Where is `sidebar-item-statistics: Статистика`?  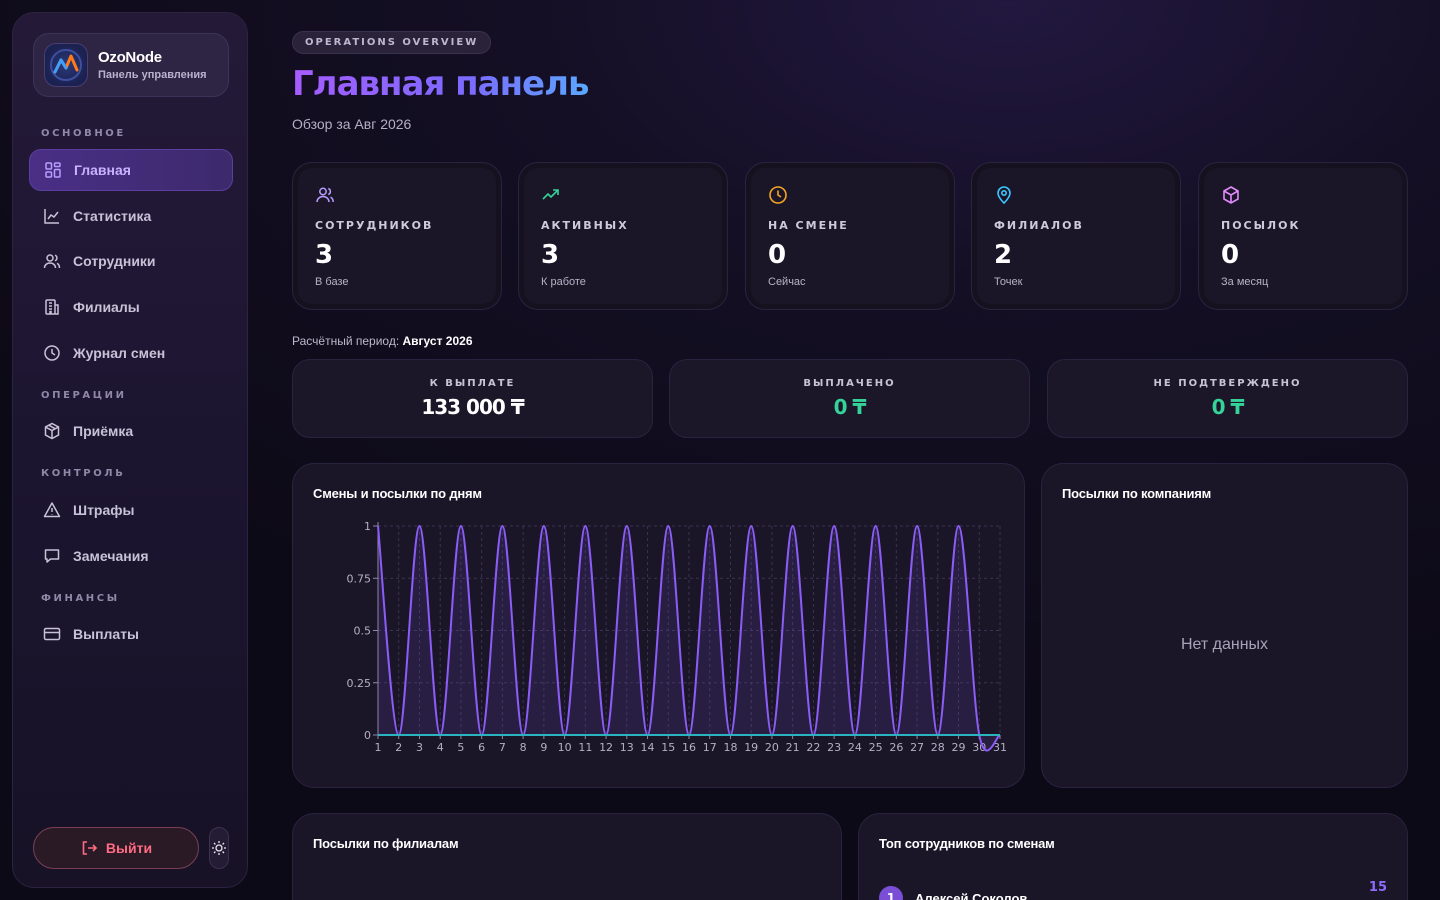 sidebar-item-statistics: Статистика is located at coordinates (131, 216).